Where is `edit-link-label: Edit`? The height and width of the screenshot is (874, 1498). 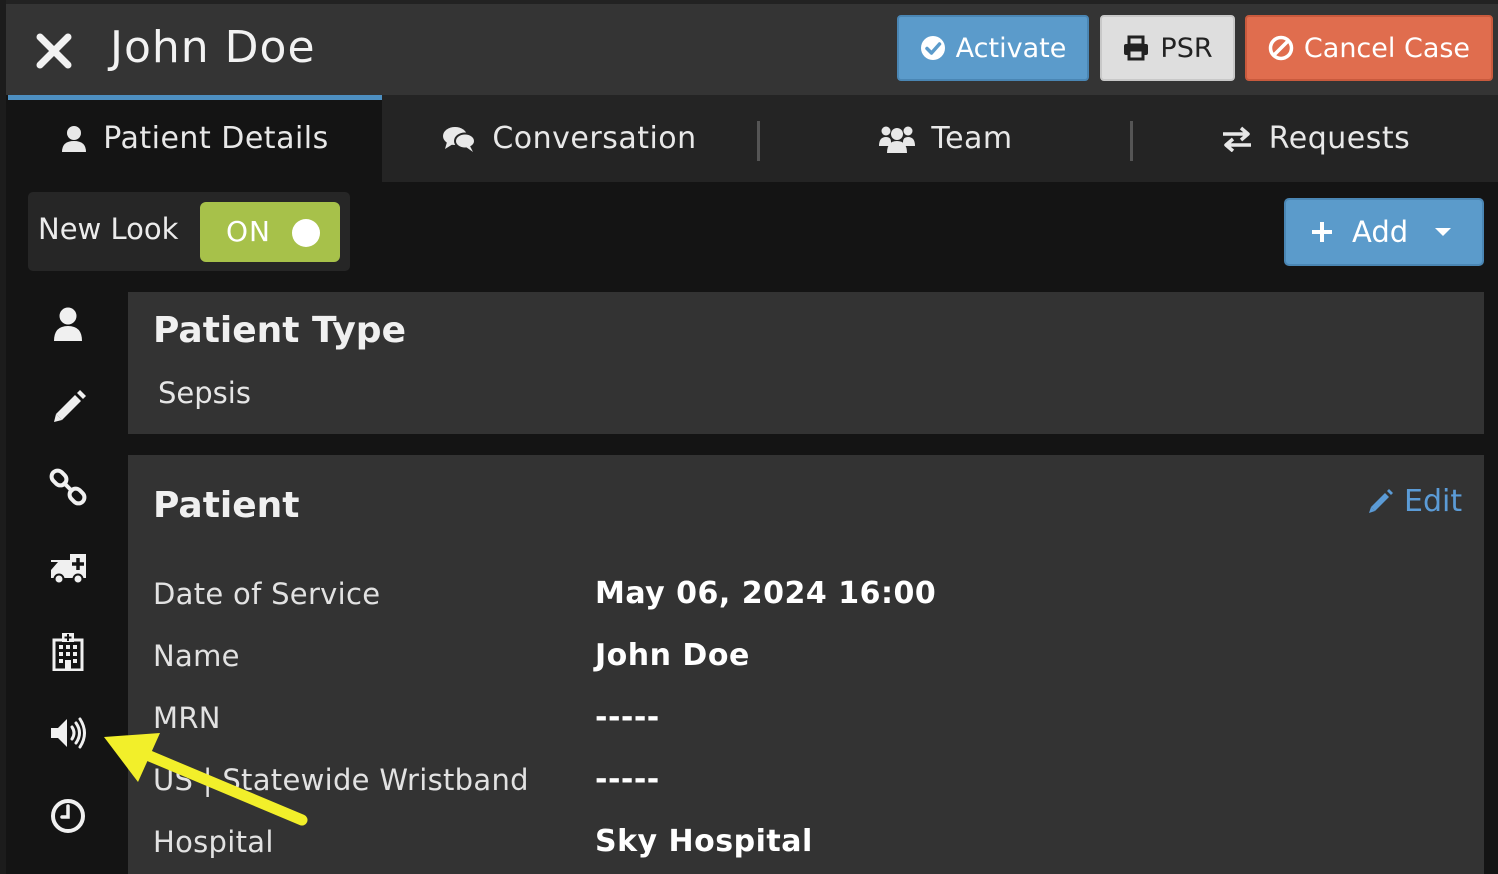 edit-link-label: Edit is located at coordinates (1433, 501).